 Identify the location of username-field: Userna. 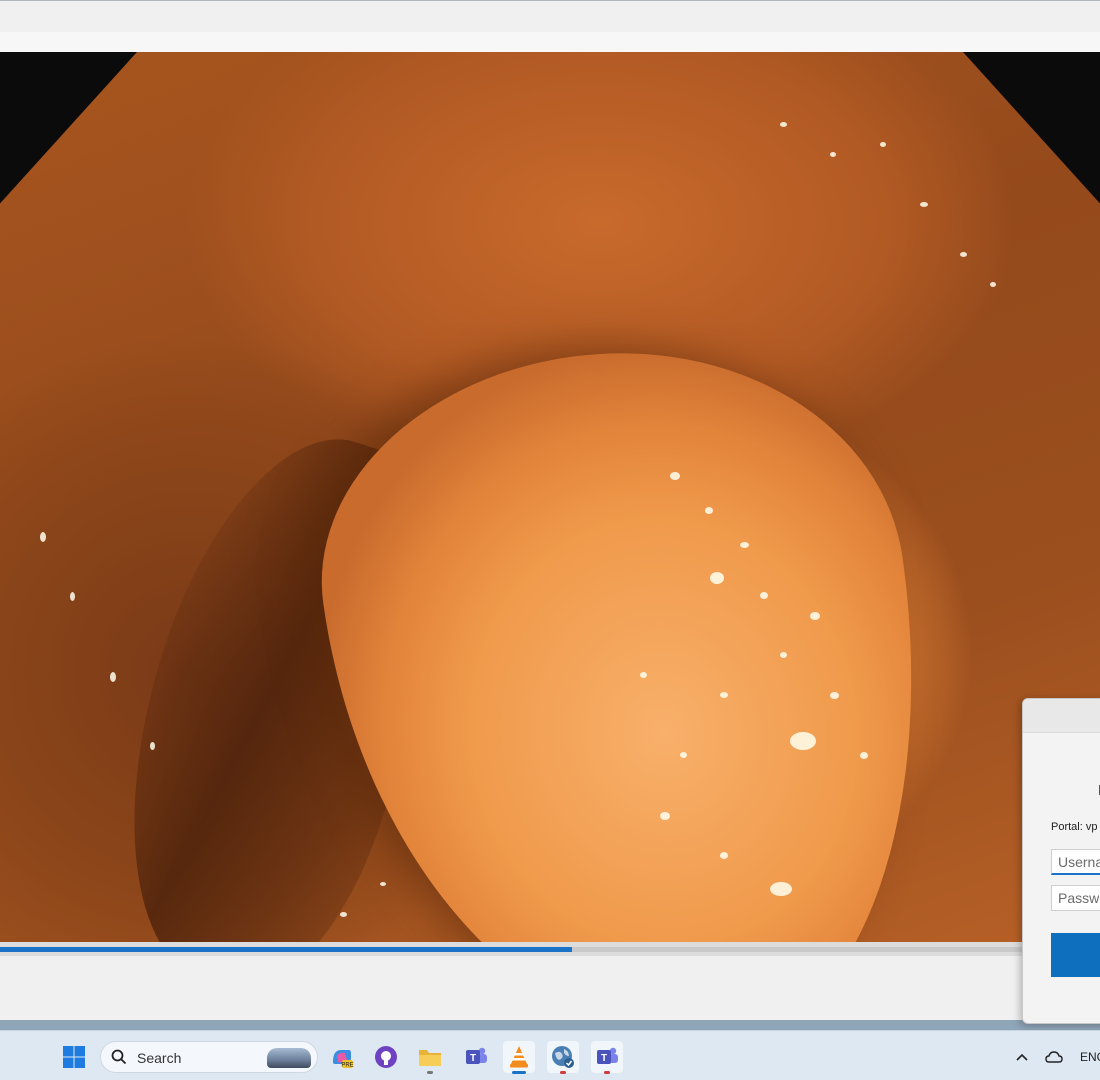
(1075, 862).